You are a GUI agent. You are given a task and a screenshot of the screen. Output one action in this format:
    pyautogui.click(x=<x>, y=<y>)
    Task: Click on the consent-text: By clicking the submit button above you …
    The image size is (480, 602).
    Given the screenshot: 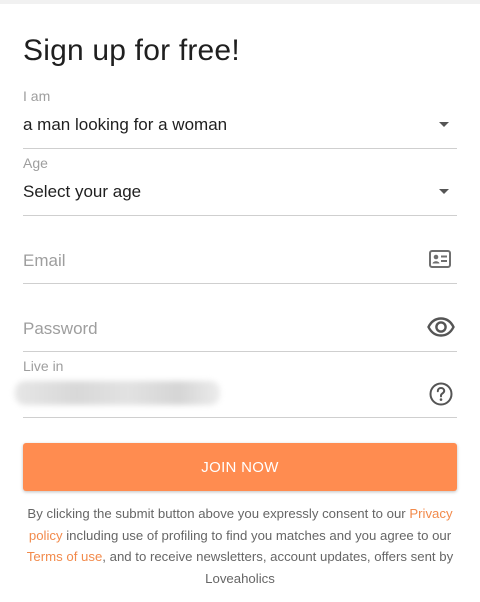 What is the action you would take?
    pyautogui.click(x=240, y=546)
    